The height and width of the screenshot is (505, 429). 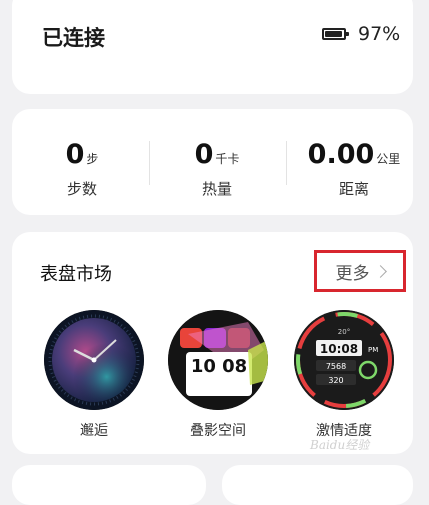 I want to click on calories-value: 0, so click(x=204, y=154).